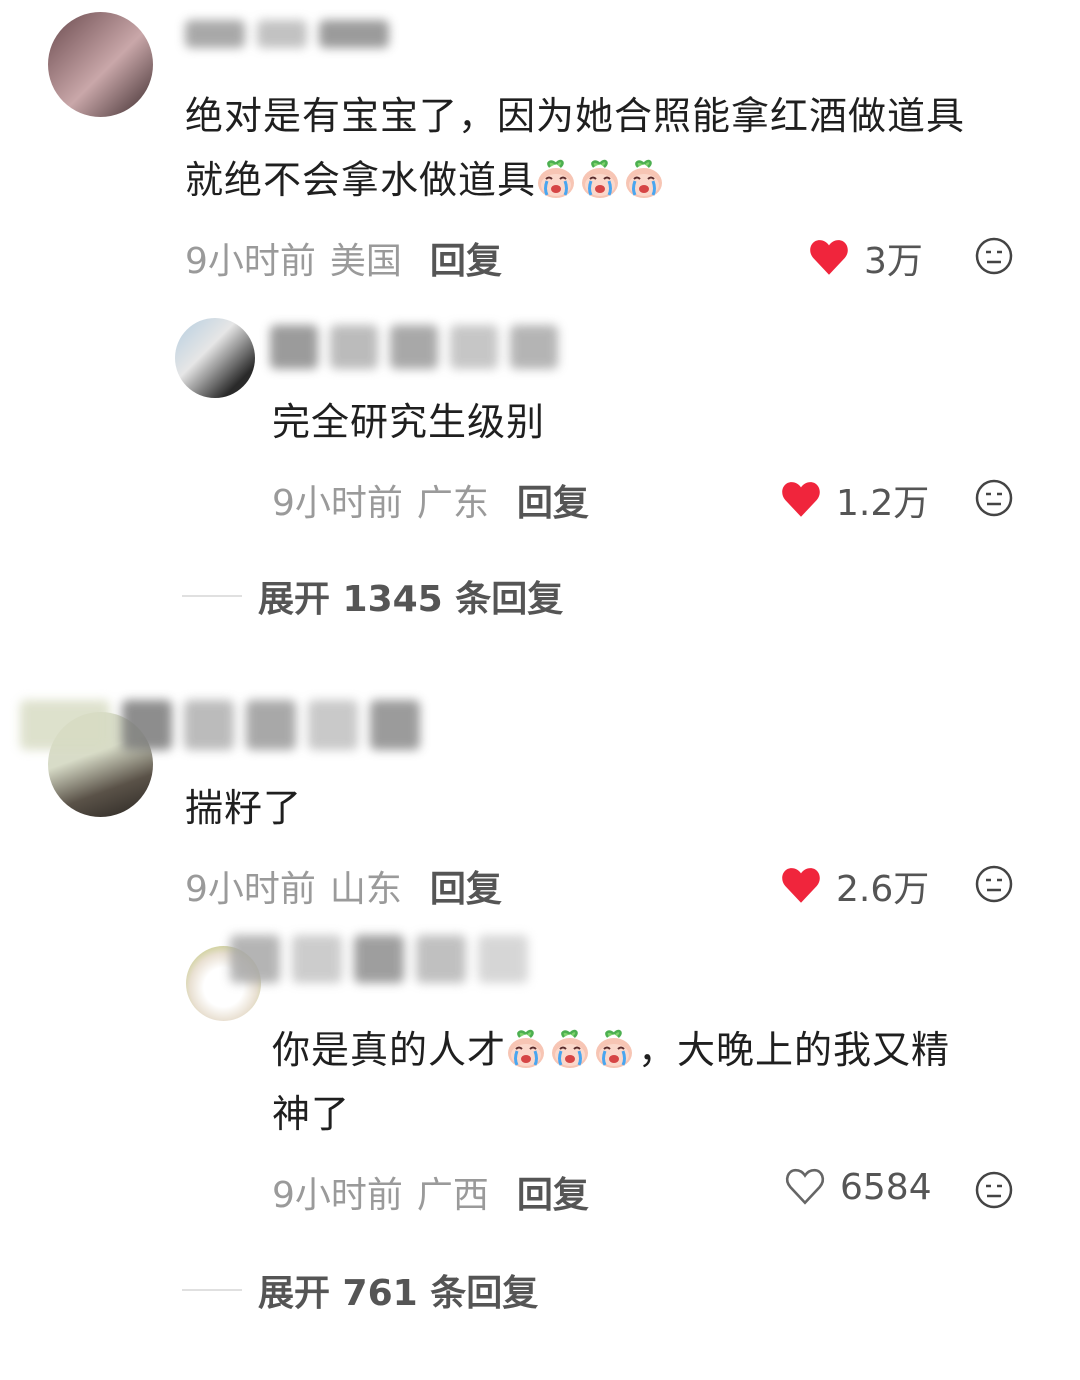 The width and height of the screenshot is (1080, 1380). Describe the element at coordinates (409, 422) in the screenshot. I see `comment-text: 完全研究生级别` at that location.